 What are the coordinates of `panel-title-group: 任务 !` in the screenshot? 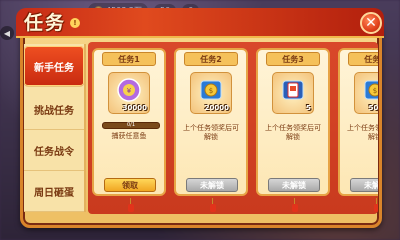 It's located at (52, 21).